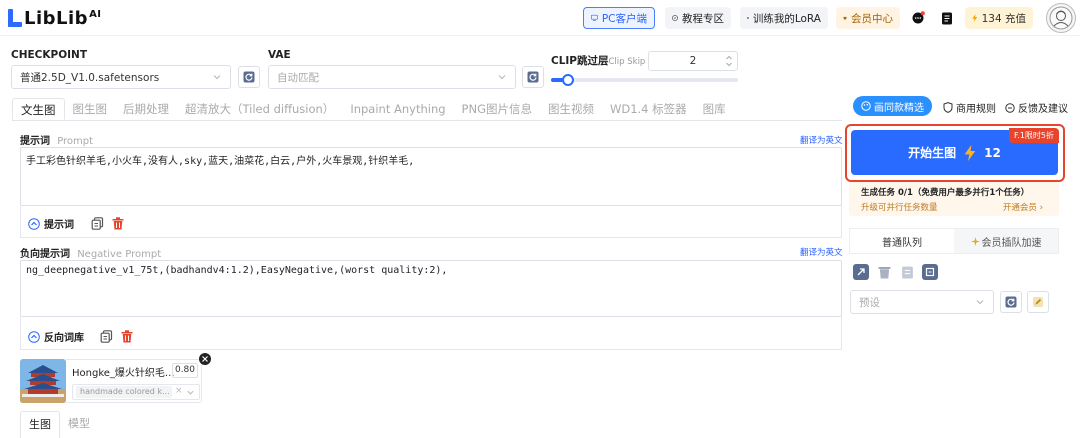 This screenshot has height=438, width=1080. Describe the element at coordinates (1061, 18) in the screenshot. I see `user-avatar` at that location.